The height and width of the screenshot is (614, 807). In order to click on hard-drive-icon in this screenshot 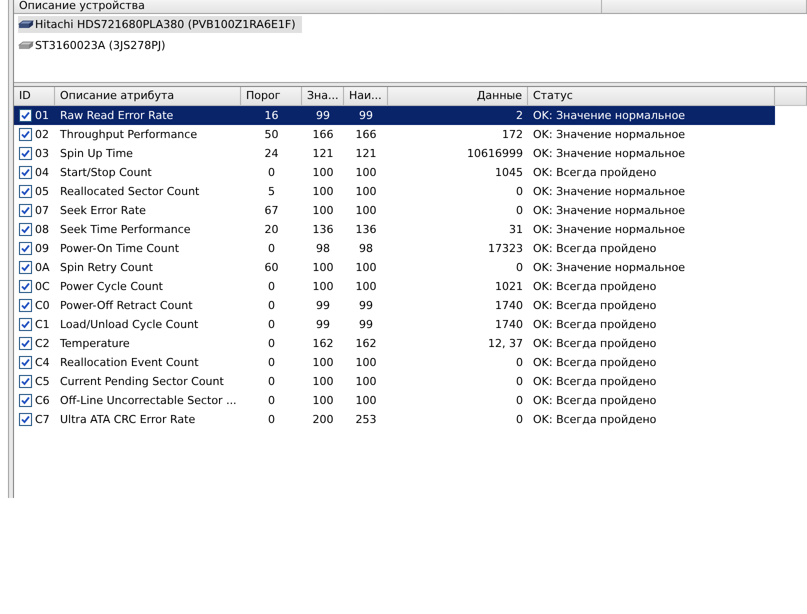, I will do `click(26, 45)`.